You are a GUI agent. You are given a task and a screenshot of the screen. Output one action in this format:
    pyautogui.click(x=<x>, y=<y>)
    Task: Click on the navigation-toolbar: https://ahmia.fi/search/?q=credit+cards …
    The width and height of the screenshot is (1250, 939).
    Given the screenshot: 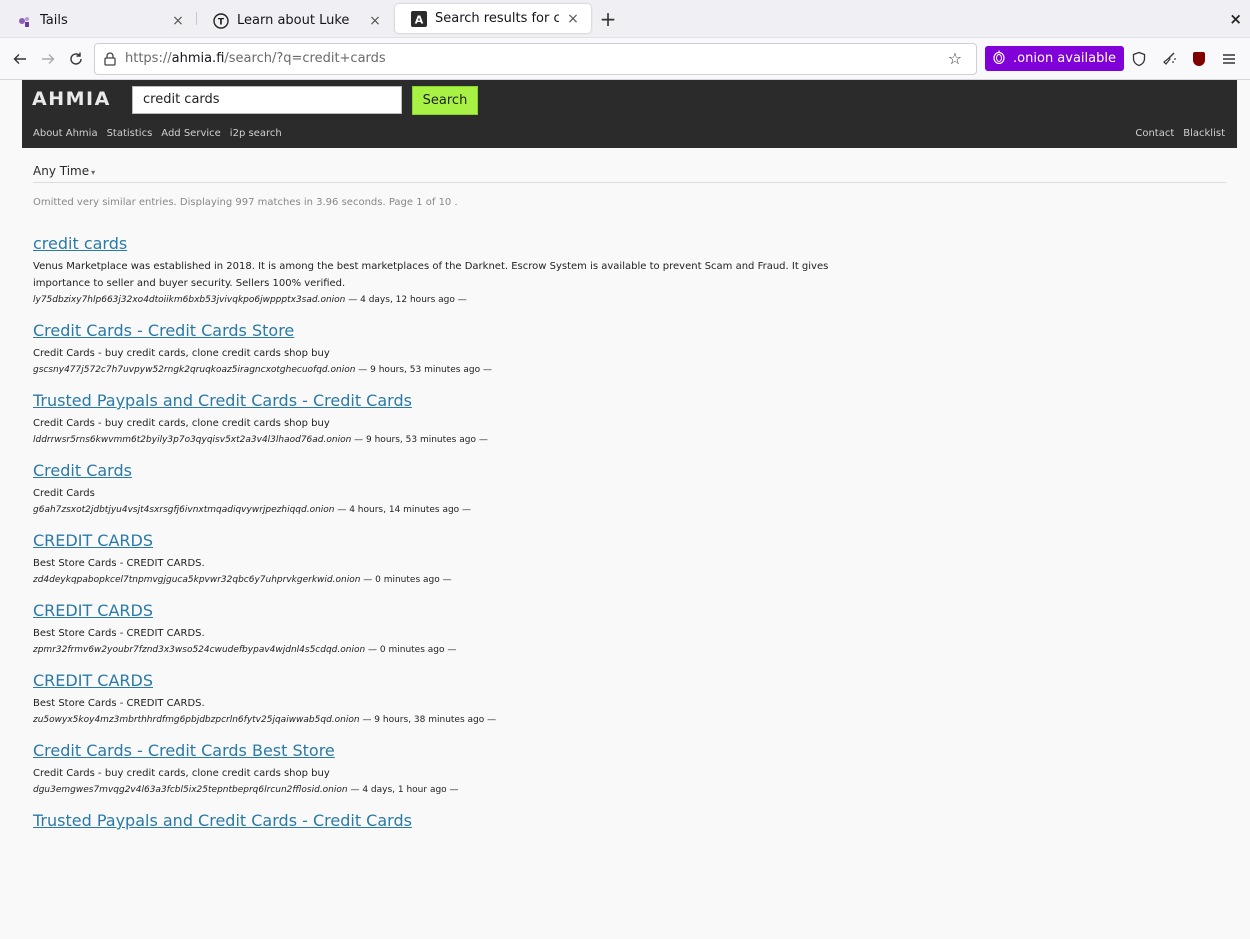 What is the action you would take?
    pyautogui.click(x=625, y=59)
    